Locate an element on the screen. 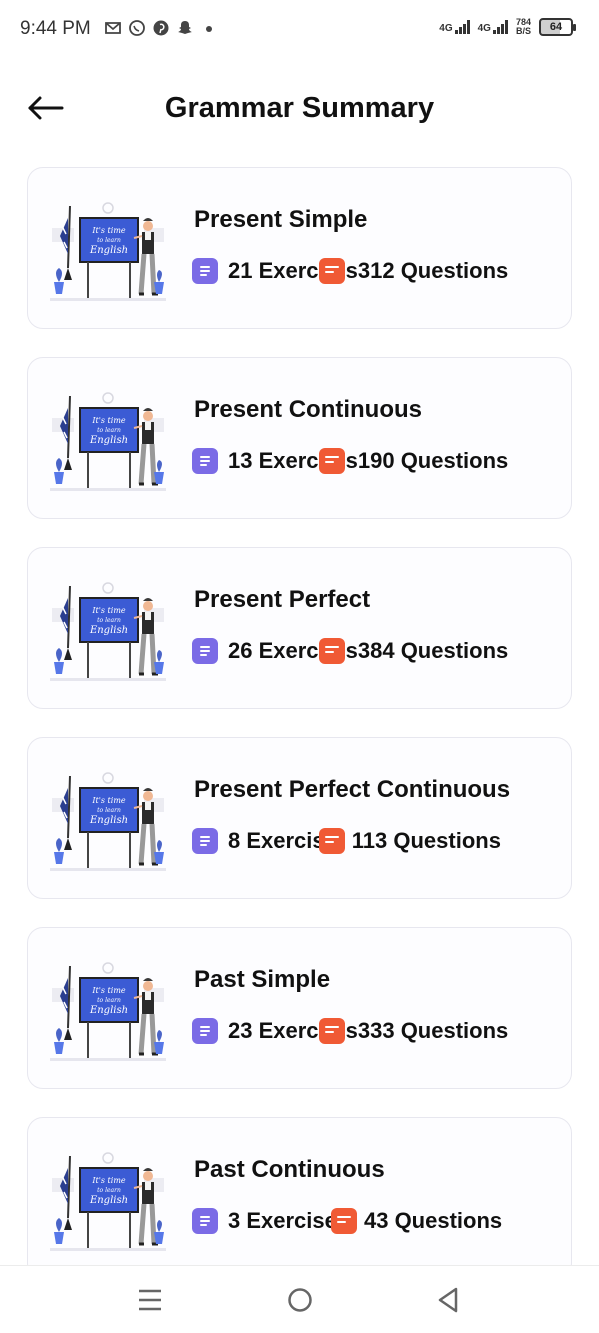  exercise-count: 13 Exerci is located at coordinates (276, 460).